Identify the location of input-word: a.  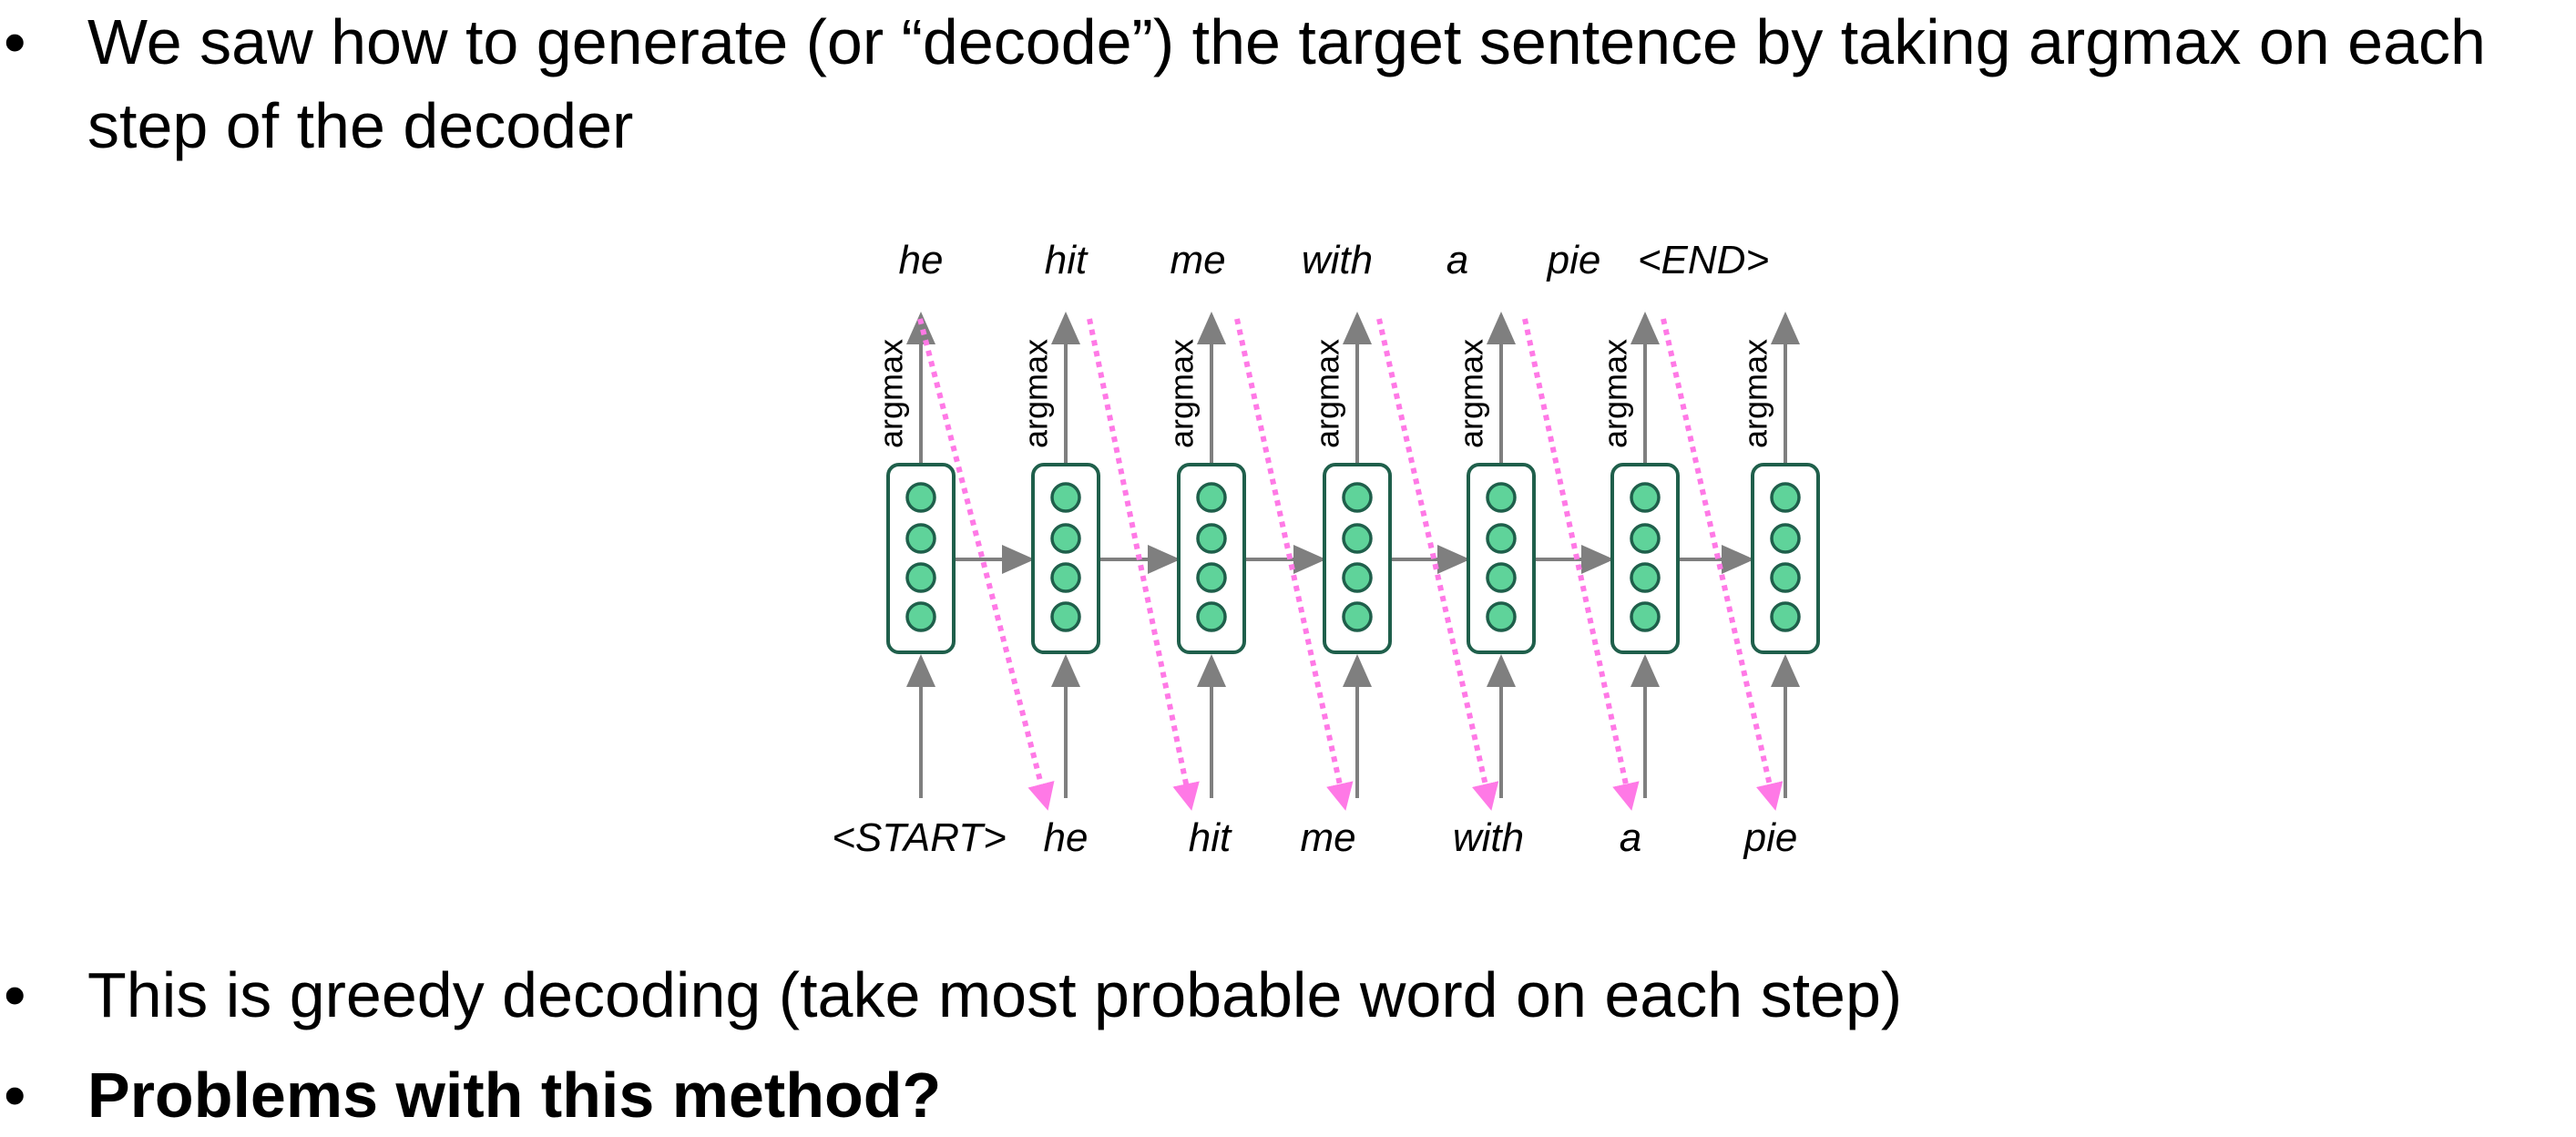
(1630, 837).